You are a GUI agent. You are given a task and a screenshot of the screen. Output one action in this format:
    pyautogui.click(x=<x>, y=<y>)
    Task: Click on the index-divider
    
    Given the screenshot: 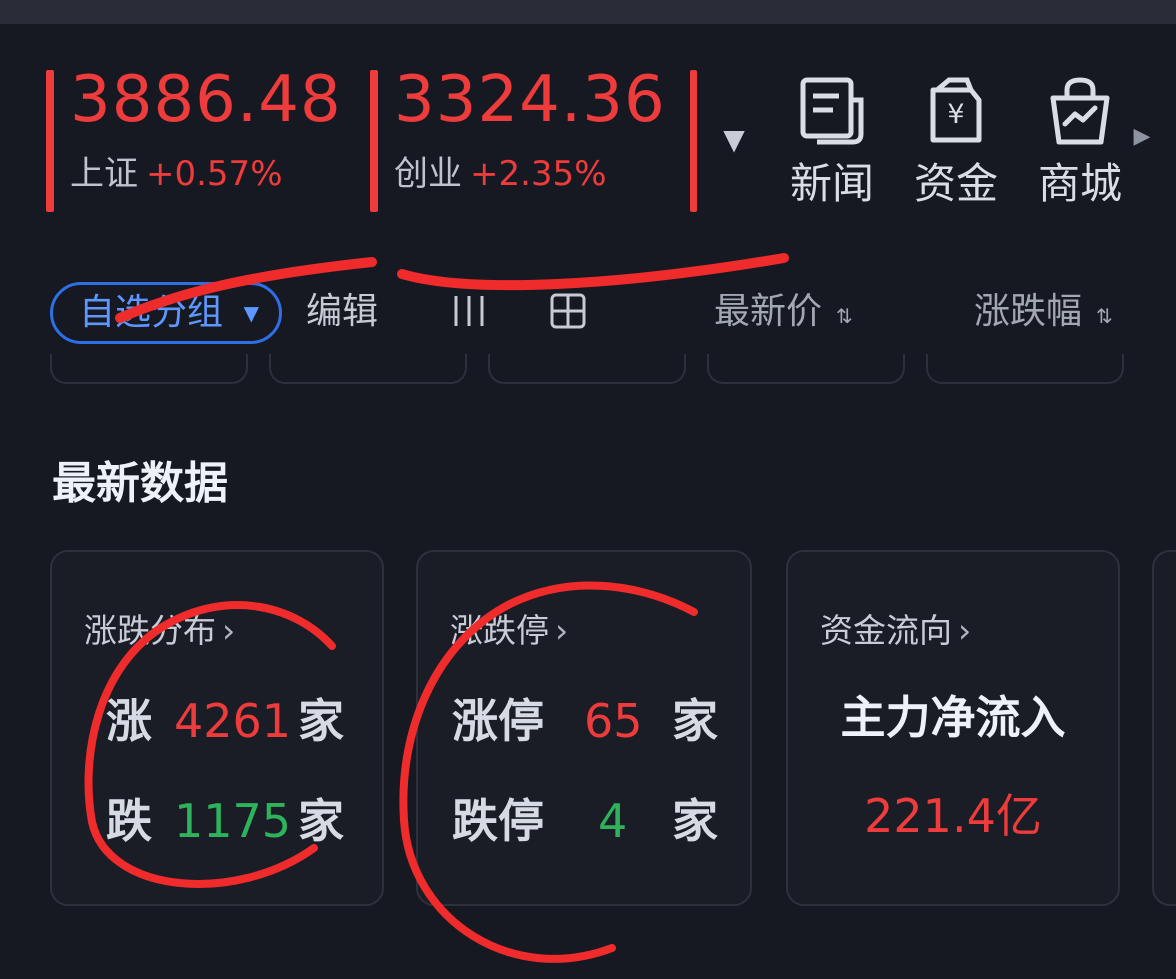 What is the action you would take?
    pyautogui.click(x=693, y=141)
    